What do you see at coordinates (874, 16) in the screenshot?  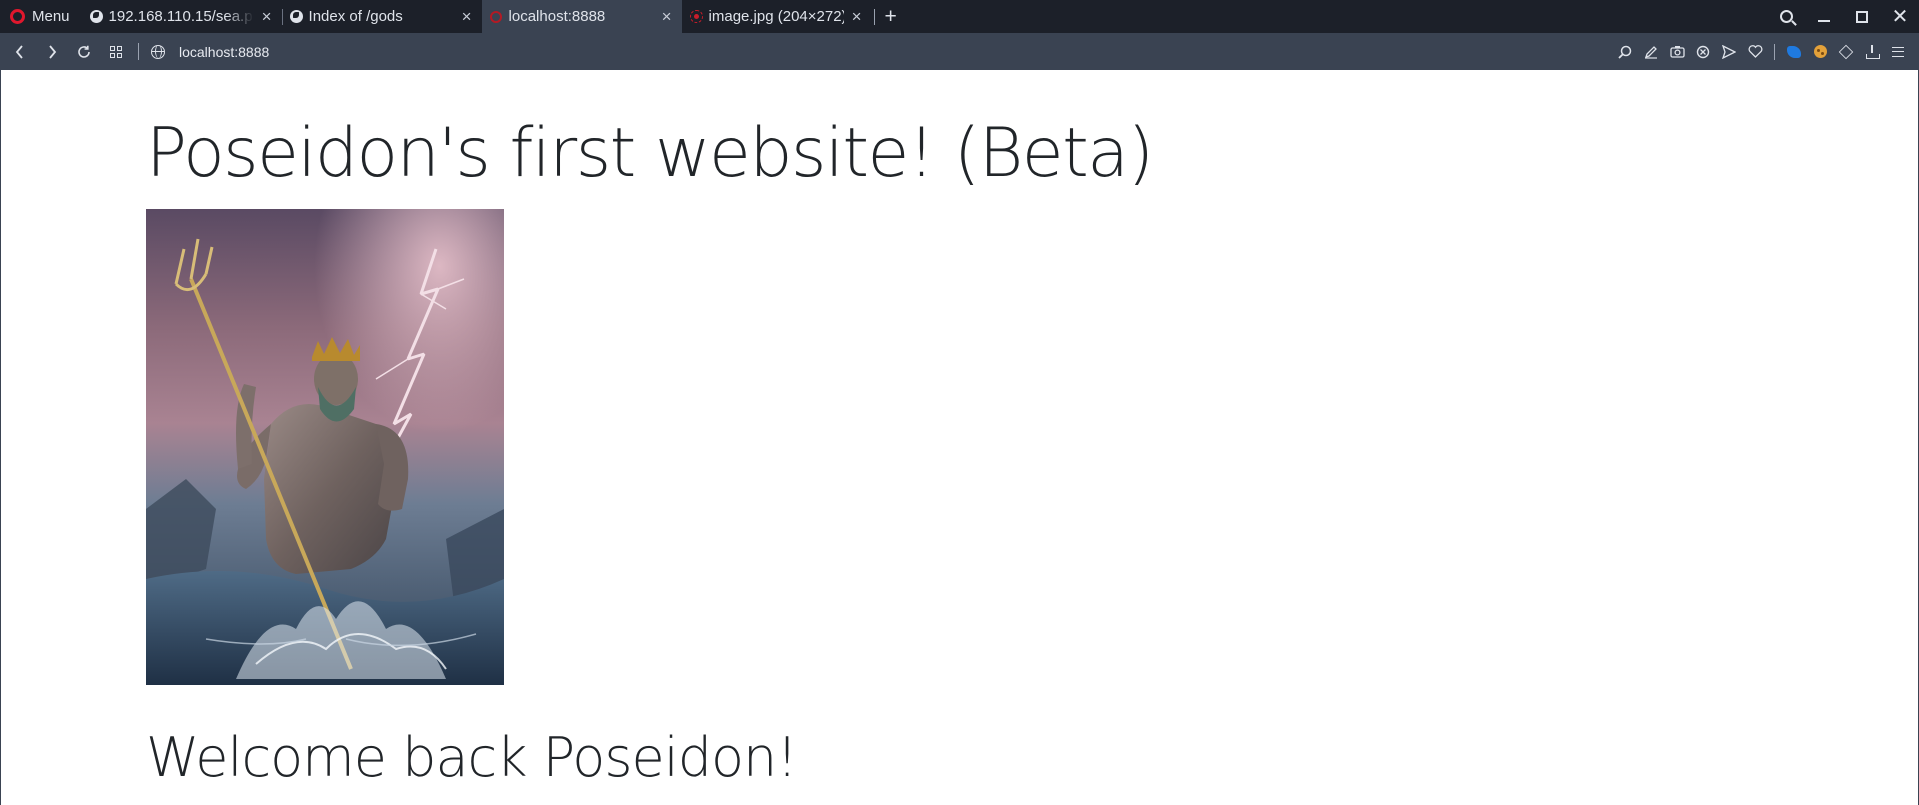 I see `tab-divider` at bounding box center [874, 16].